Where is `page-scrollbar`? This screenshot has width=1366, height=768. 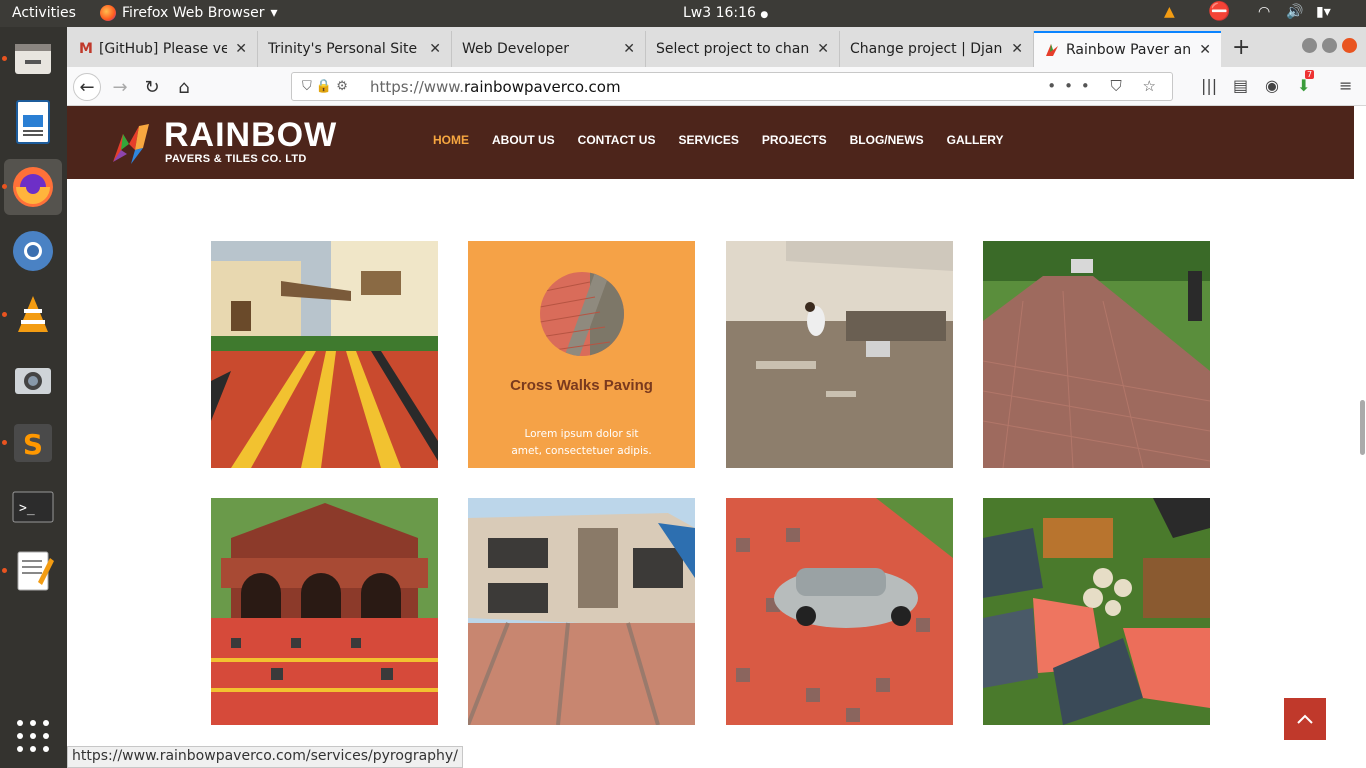 page-scrollbar is located at coordinates (1362, 427).